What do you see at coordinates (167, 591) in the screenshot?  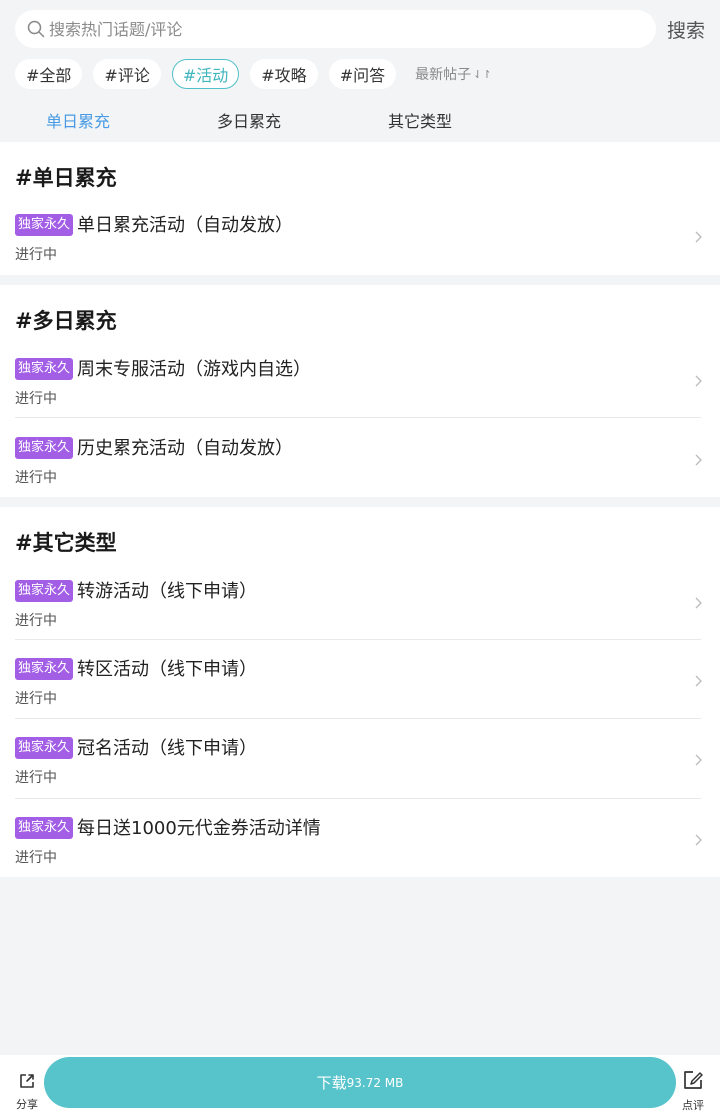 I see `item-title: 转游活动（线下申请）` at bounding box center [167, 591].